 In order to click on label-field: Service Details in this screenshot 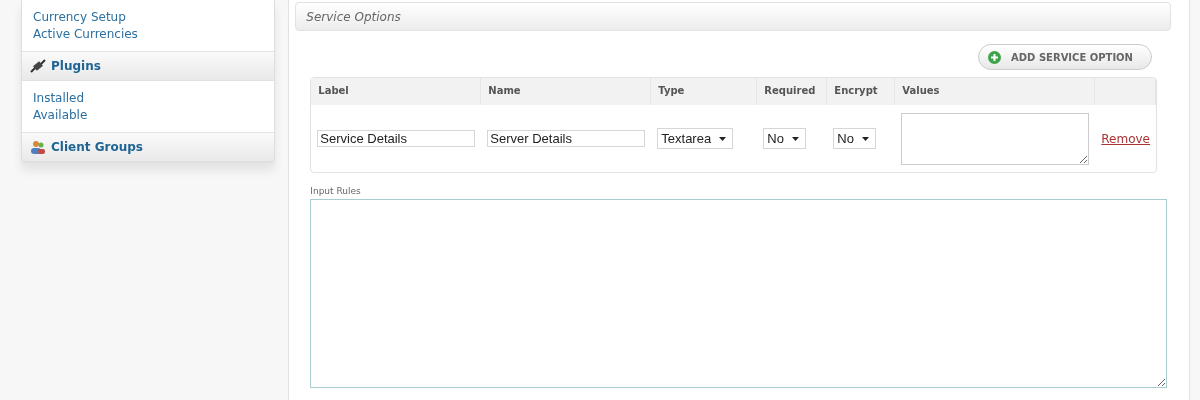, I will do `click(396, 138)`.